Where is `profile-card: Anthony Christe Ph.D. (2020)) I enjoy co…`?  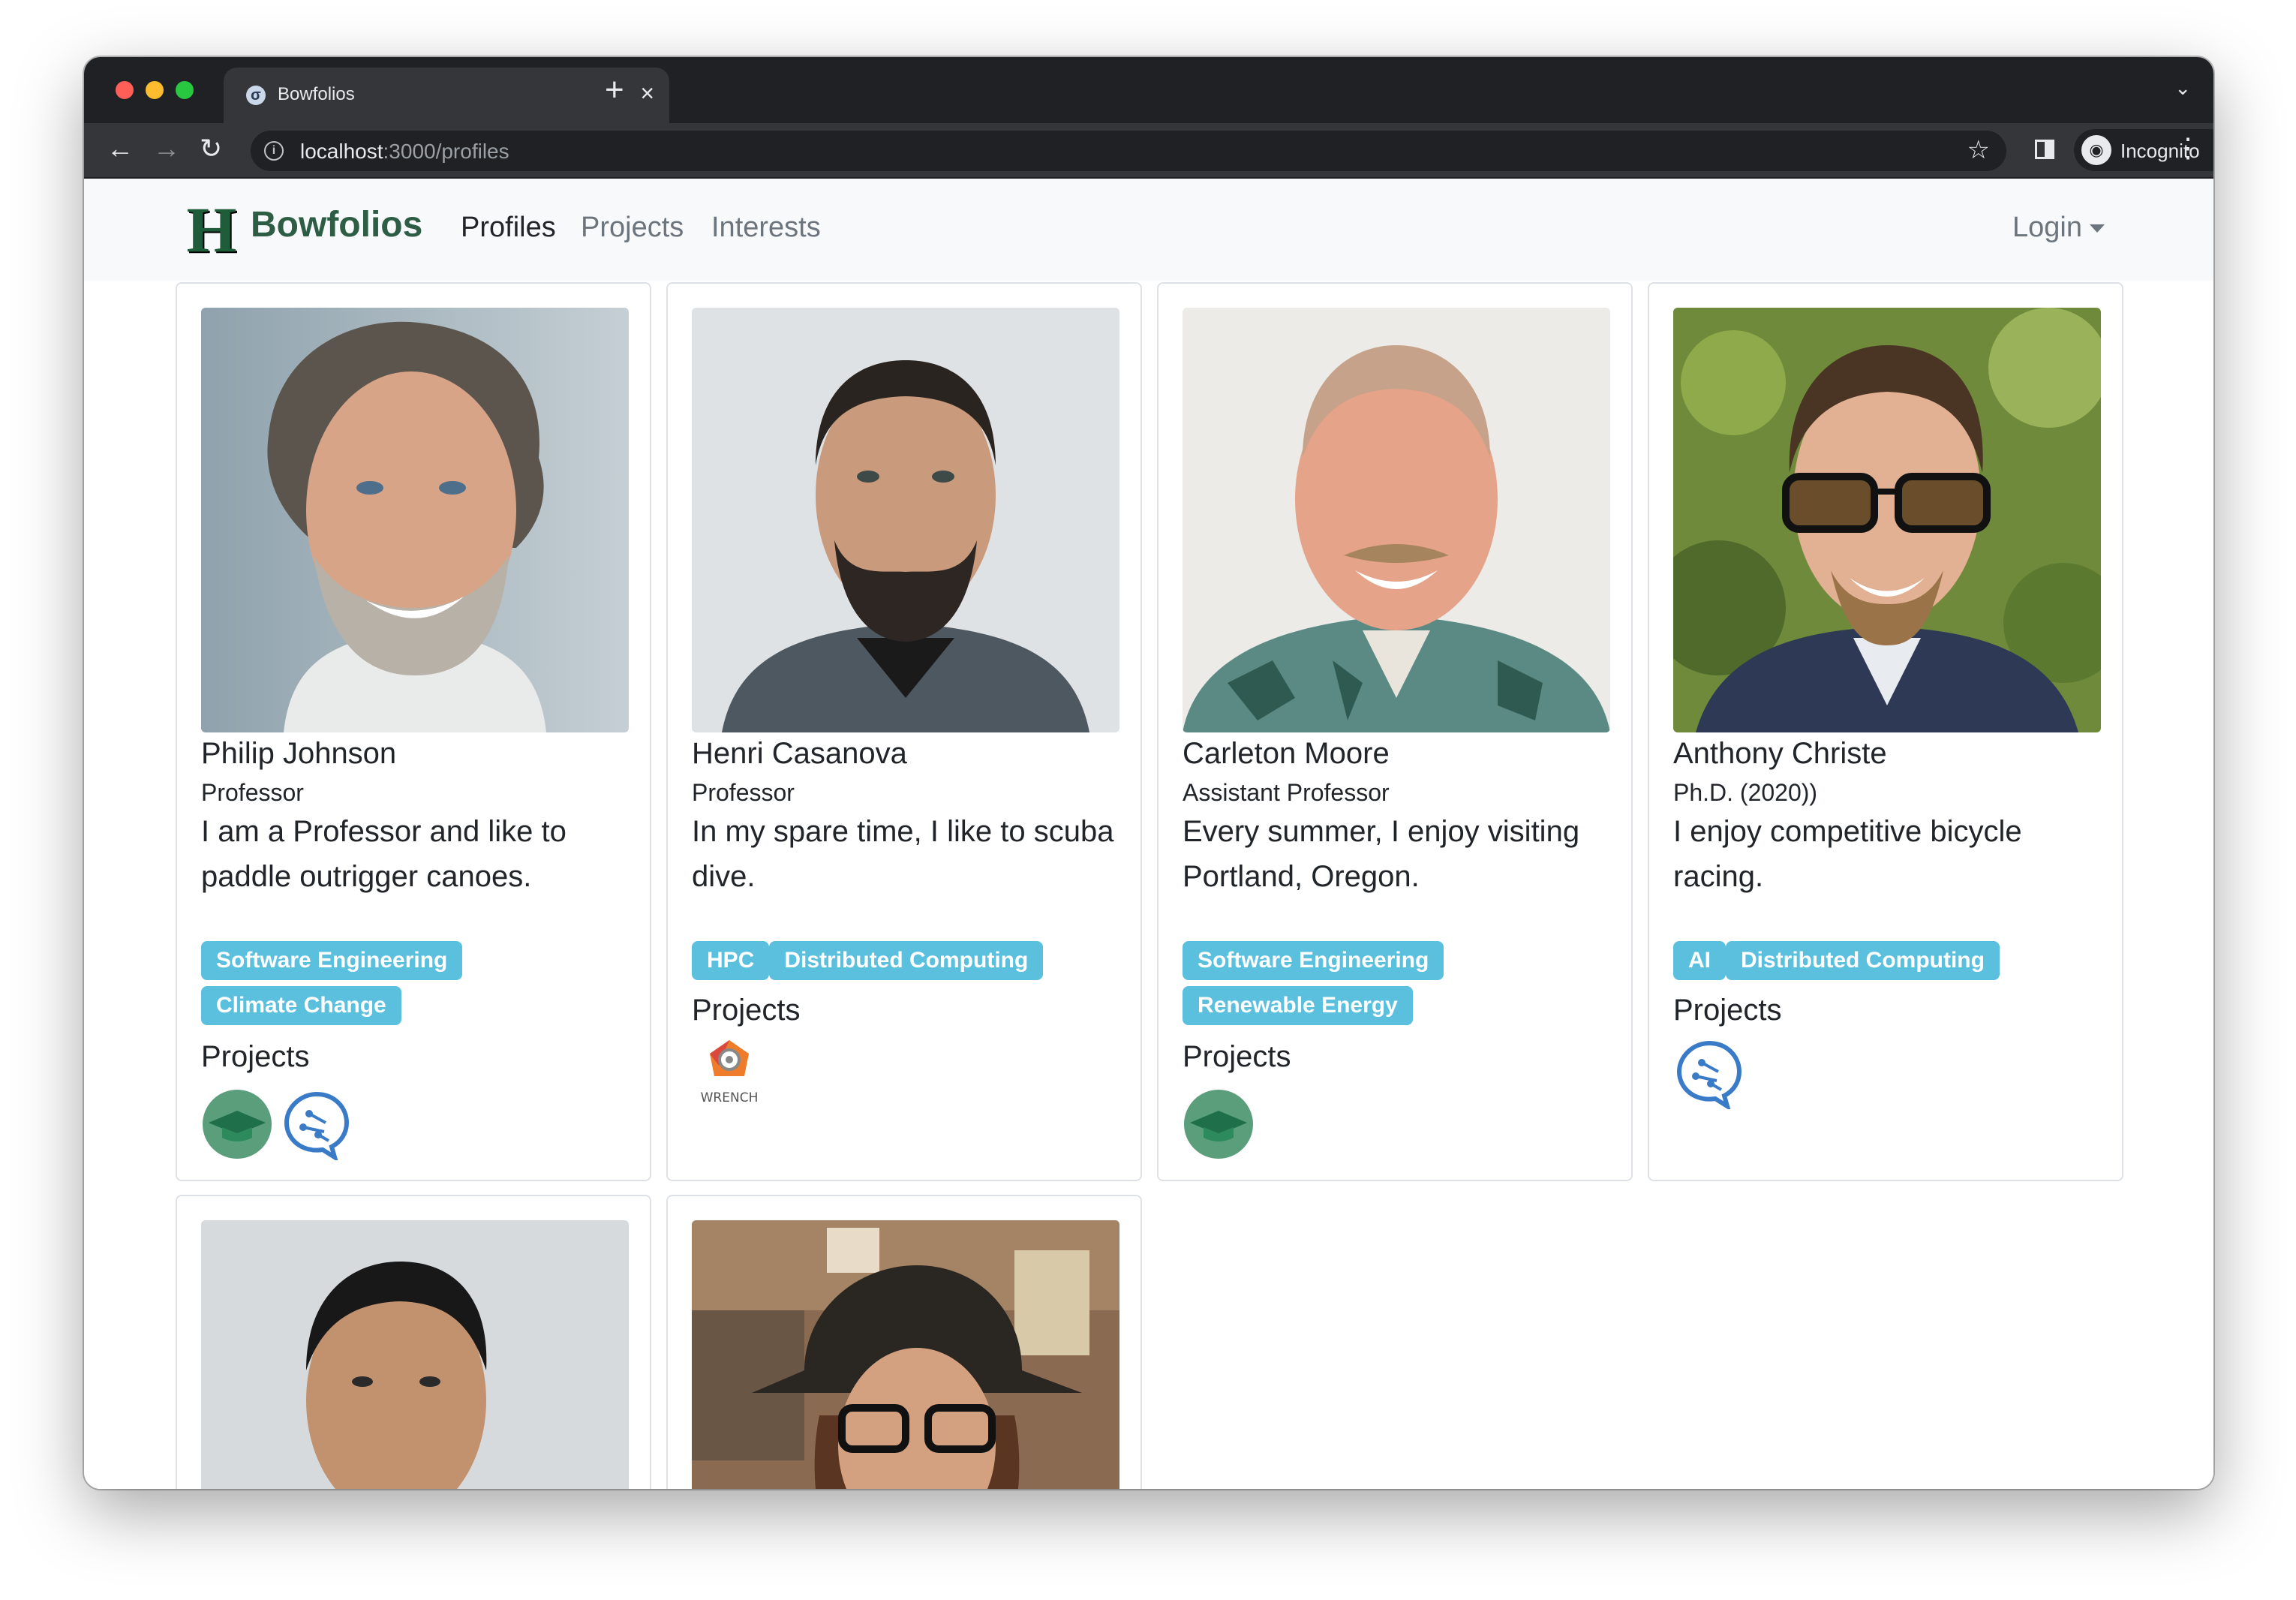 profile-card: Anthony Christe Ph.D. (2020)) I enjoy co… is located at coordinates (1886, 731).